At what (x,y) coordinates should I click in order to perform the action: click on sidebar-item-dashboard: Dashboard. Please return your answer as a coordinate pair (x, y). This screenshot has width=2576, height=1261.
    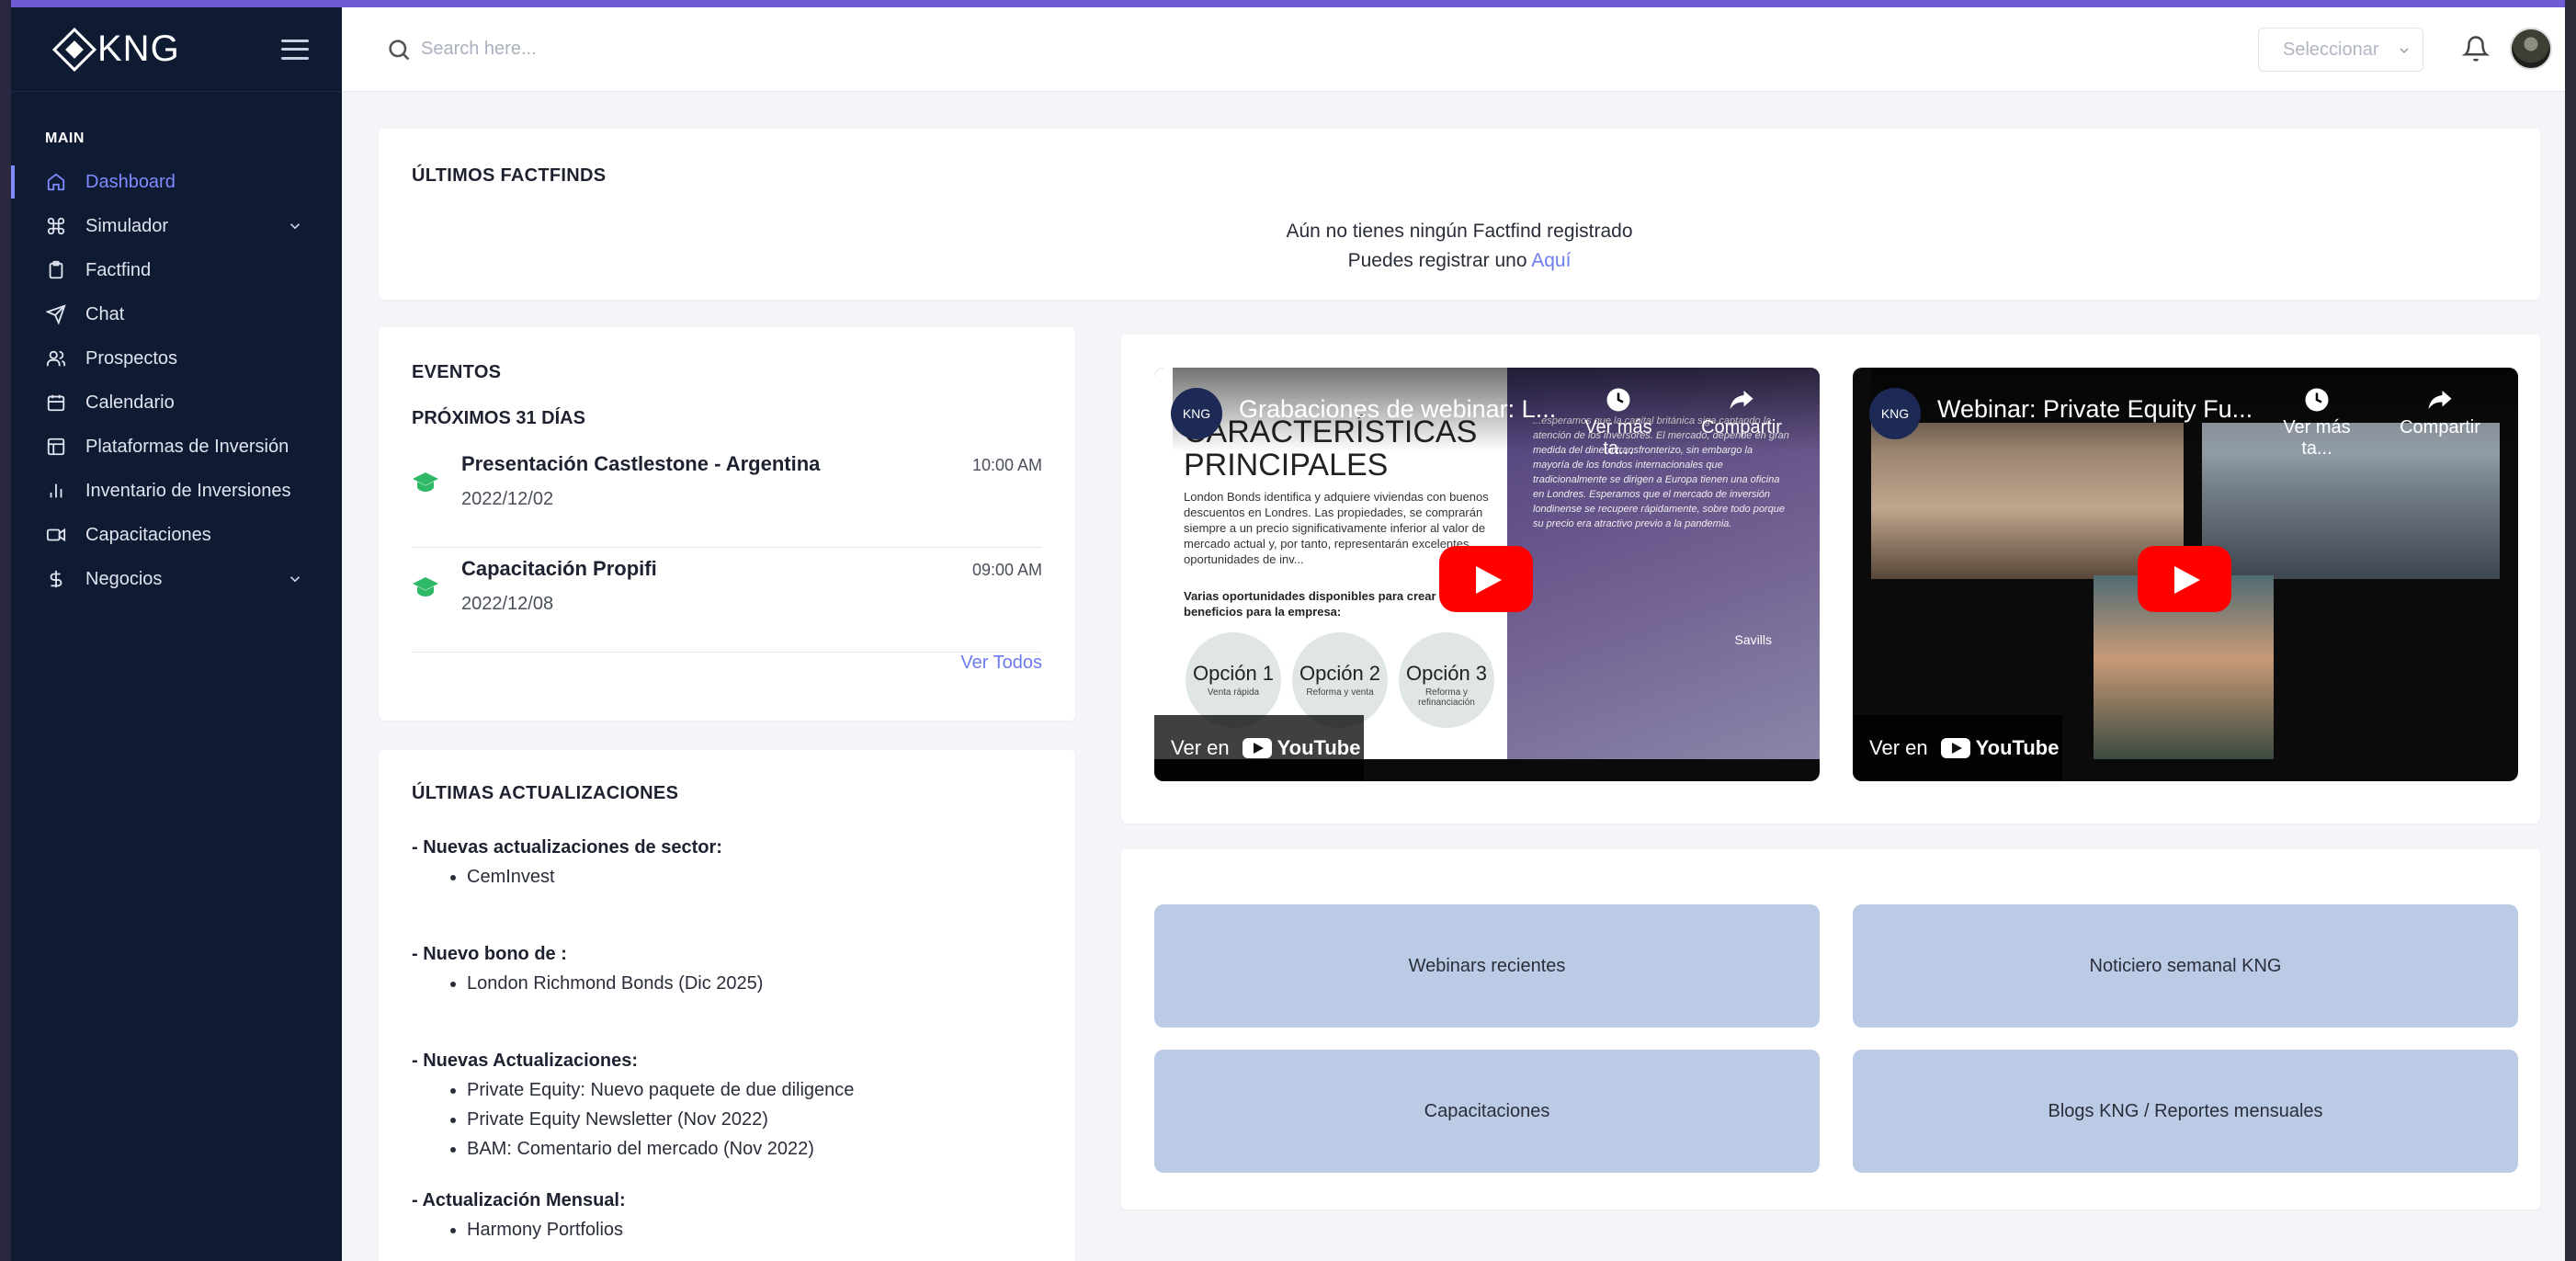
    Looking at the image, I should click on (176, 182).